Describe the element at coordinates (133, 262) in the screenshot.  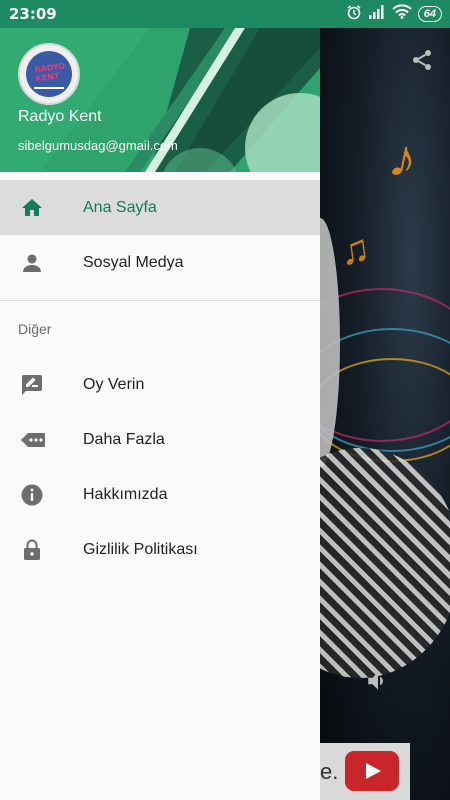
I see `menu-item-label: Sosyal Medya` at that location.